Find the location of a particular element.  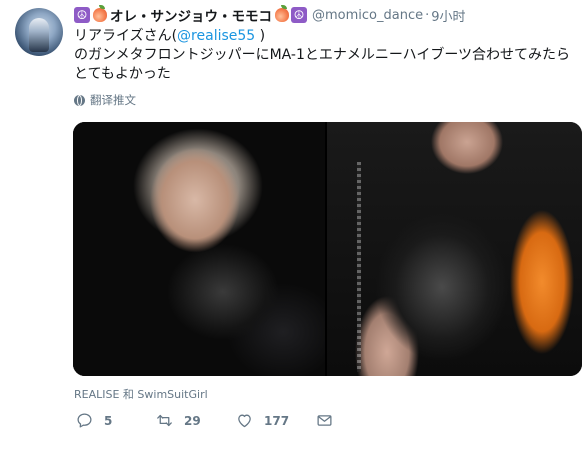

user-handle: @momico_dance is located at coordinates (367, 15).